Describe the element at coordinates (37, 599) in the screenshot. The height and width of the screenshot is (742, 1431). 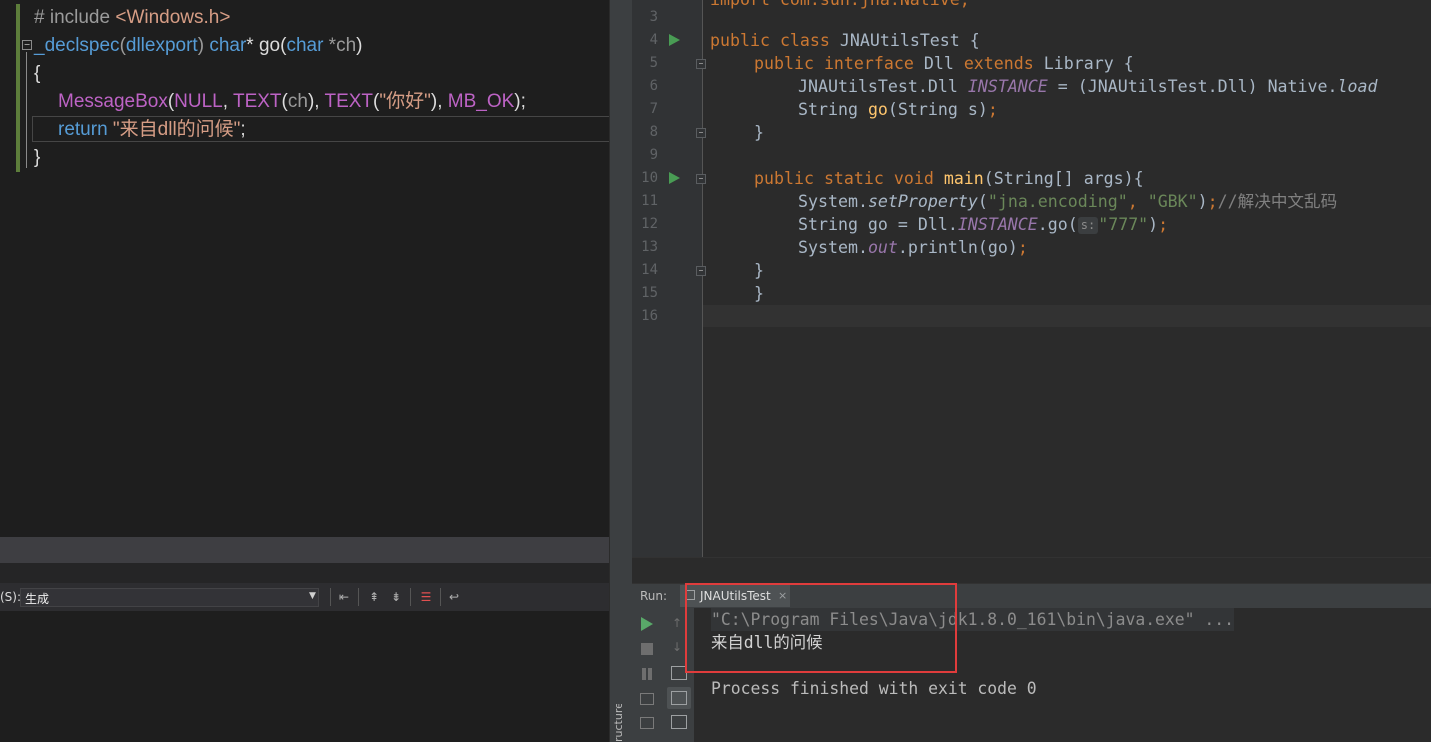
I see `output-source-value: 生成` at that location.